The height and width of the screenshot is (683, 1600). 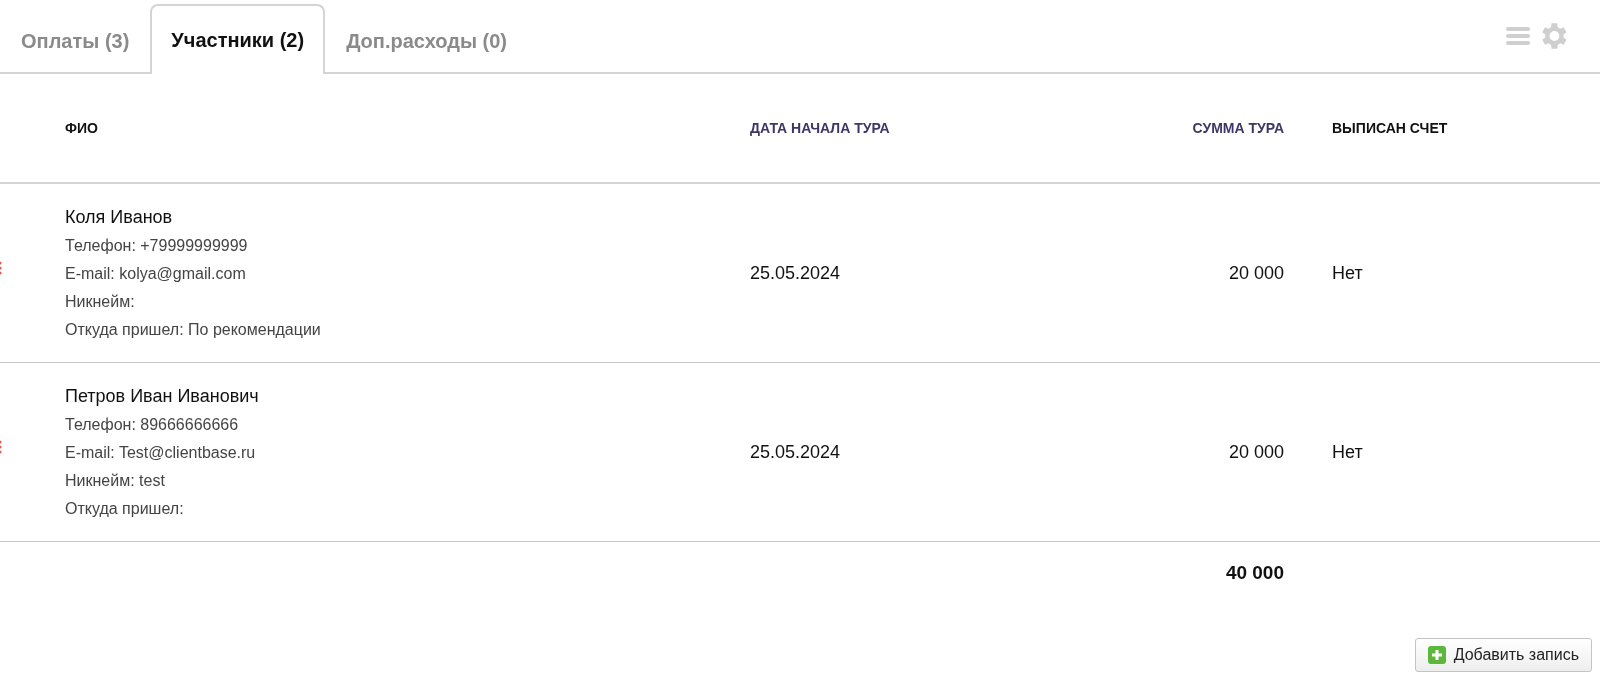 What do you see at coordinates (1238, 128) in the screenshot?
I see `column-header: СУММА ТУРА` at bounding box center [1238, 128].